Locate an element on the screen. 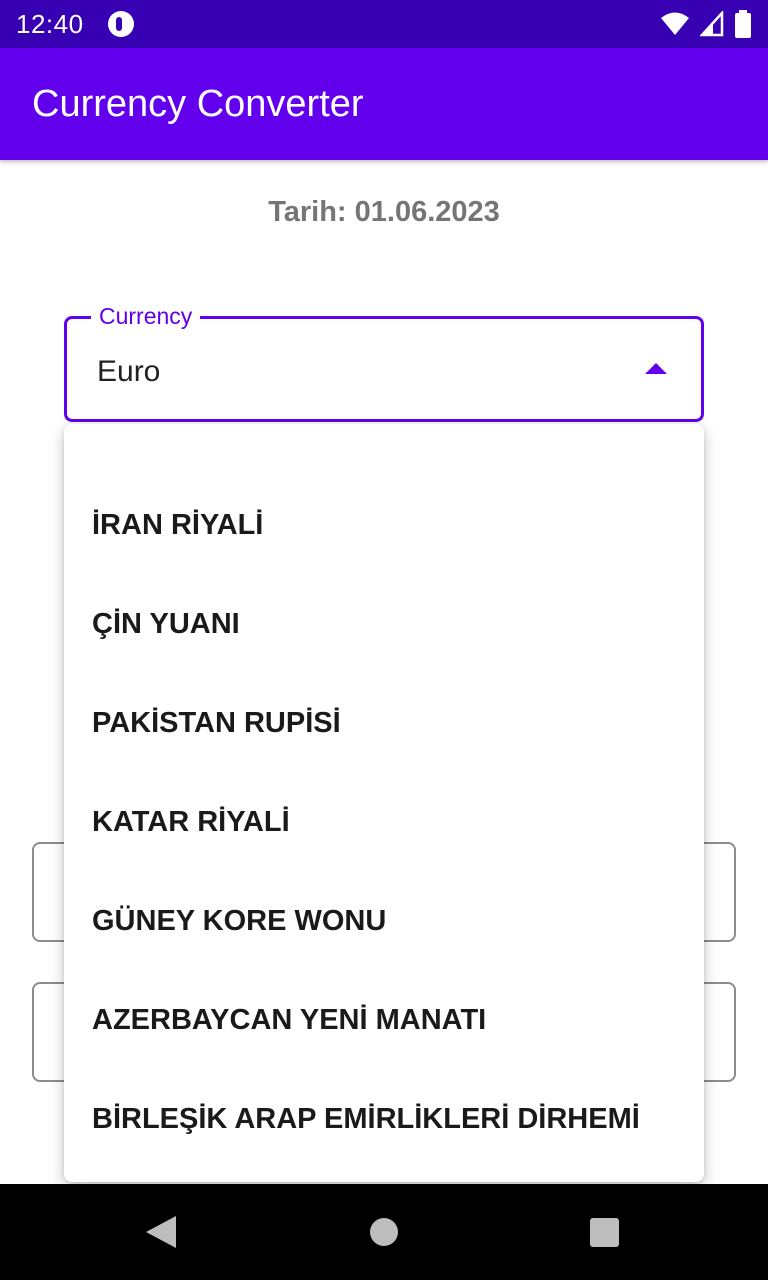  status-bar: 12:40 is located at coordinates (384, 24).